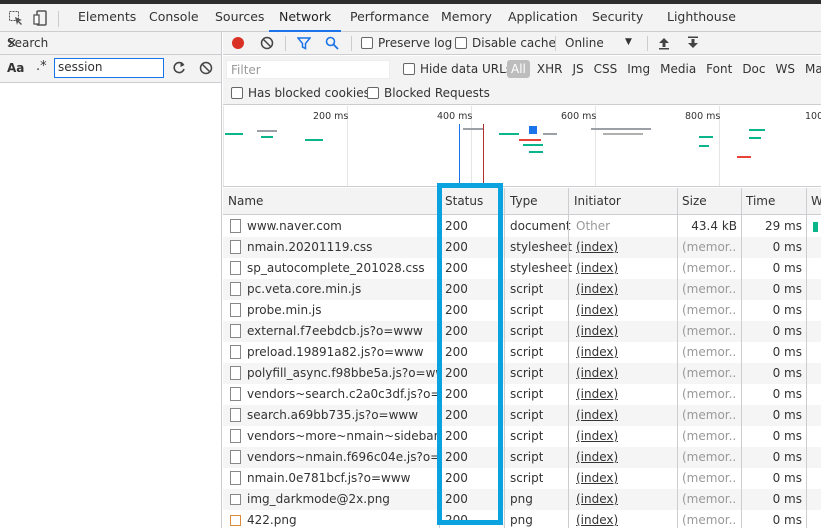 This screenshot has height=528, width=821. What do you see at coordinates (785, 69) in the screenshot?
I see `type-filter-ws: WS` at bounding box center [785, 69].